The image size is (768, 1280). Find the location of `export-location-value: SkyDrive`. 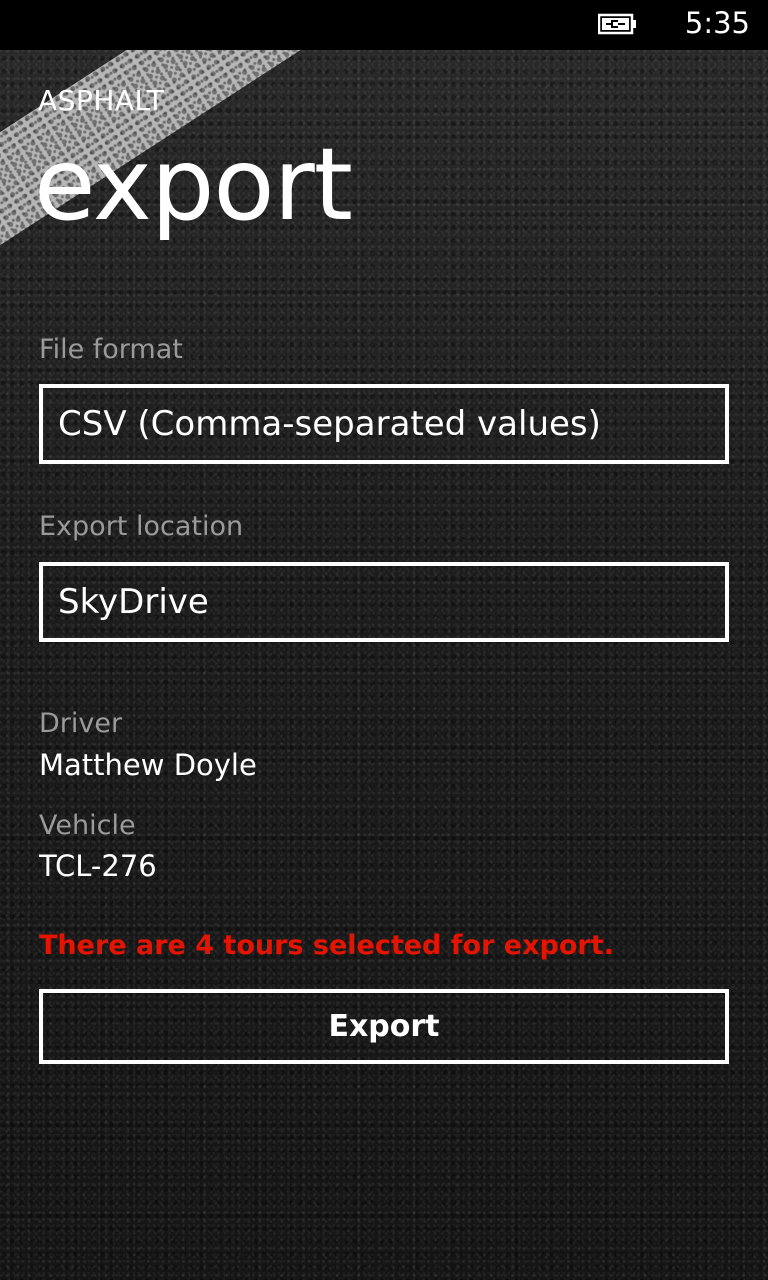

export-location-value: SkyDrive is located at coordinates (133, 602).